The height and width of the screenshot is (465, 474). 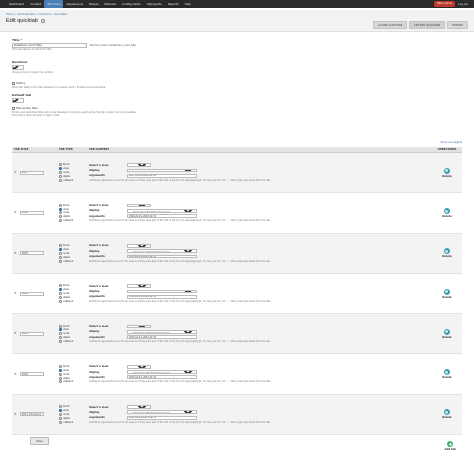 I want to click on toolbar-item: Reports, so click(x=173, y=4).